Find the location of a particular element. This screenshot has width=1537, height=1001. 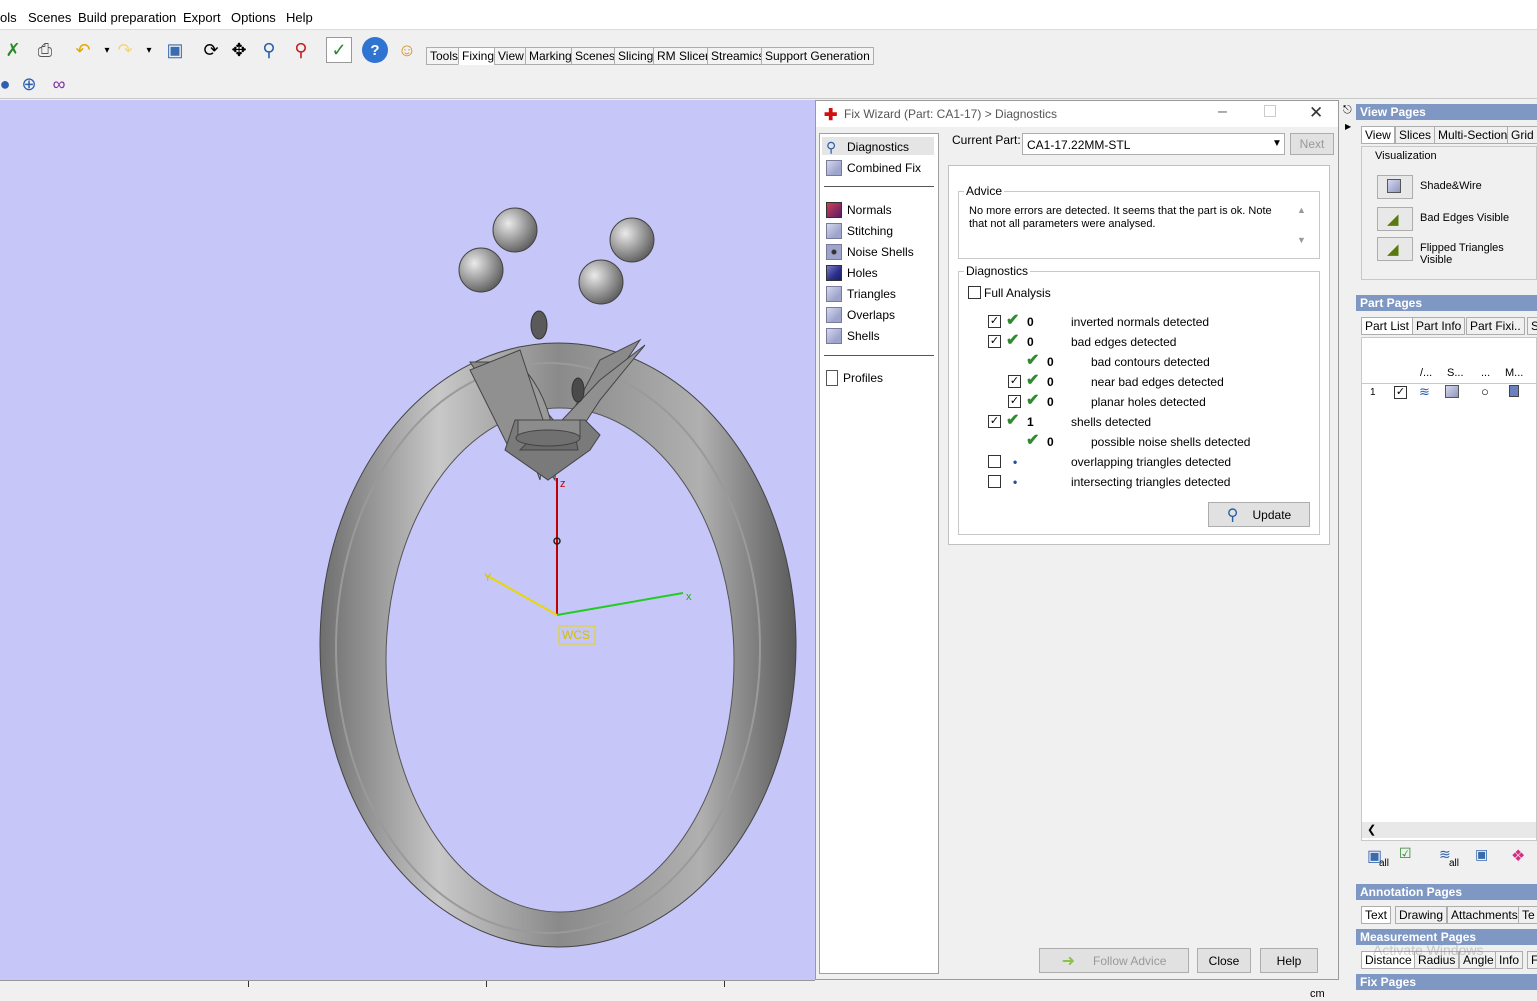

part-pages-header: Part Pages is located at coordinates (1446, 303).